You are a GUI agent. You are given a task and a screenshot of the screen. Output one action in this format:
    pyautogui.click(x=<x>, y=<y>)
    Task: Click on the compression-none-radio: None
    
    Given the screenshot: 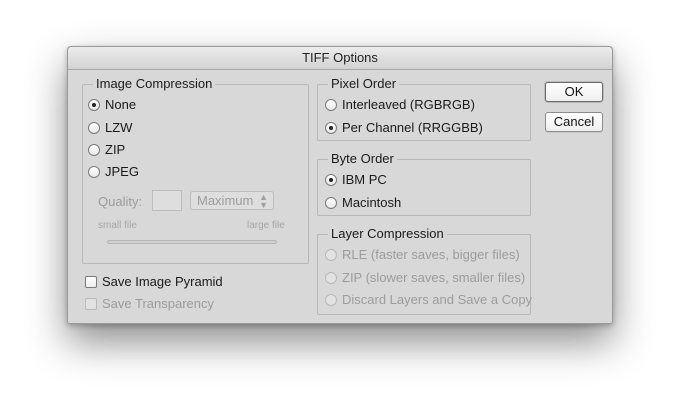 What is the action you would take?
    pyautogui.click(x=112, y=105)
    